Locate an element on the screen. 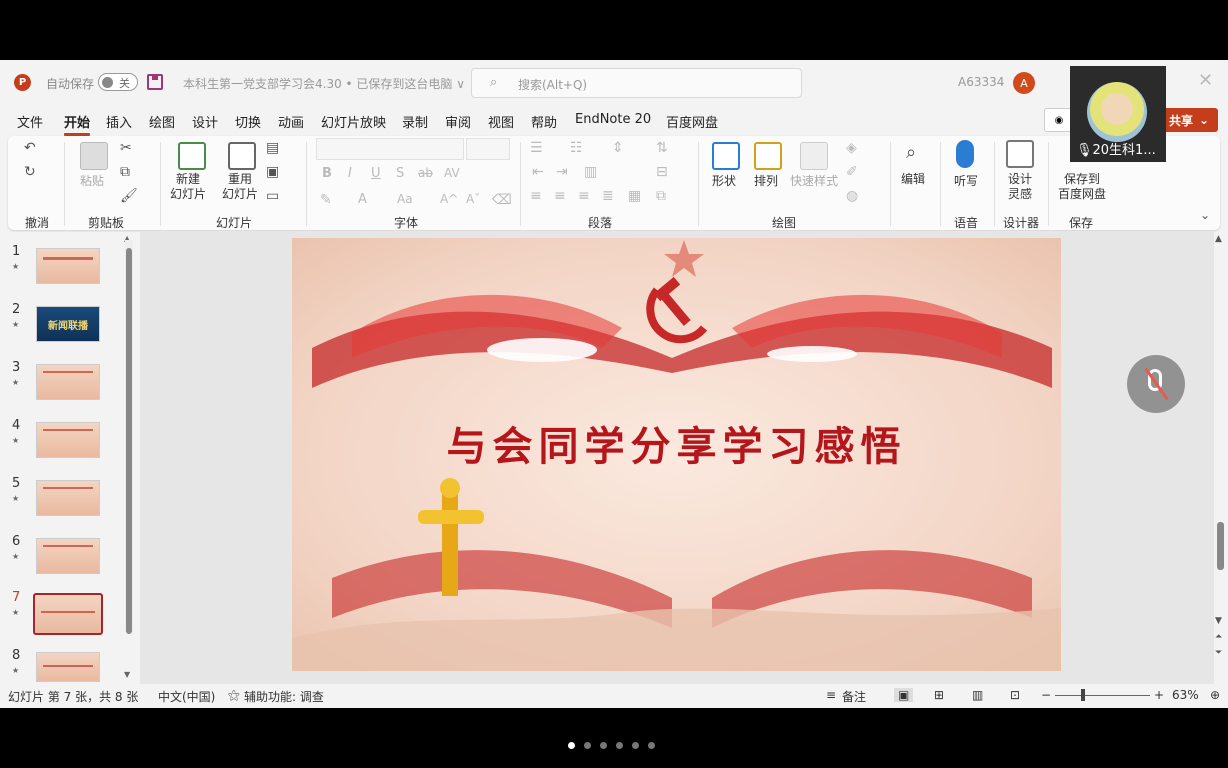  zoom-out-icon: − is located at coordinates (1046, 695).